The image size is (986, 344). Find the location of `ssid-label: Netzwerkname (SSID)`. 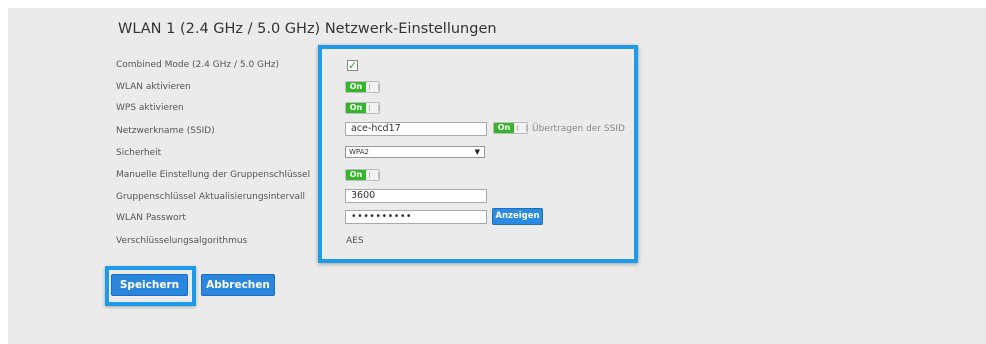

ssid-label: Netzwerkname (SSID) is located at coordinates (165, 131).